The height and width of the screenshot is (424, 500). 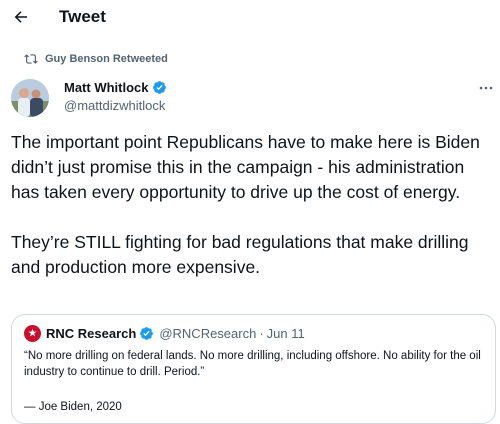 I want to click on arrow-left-icon, so click(x=20, y=17).